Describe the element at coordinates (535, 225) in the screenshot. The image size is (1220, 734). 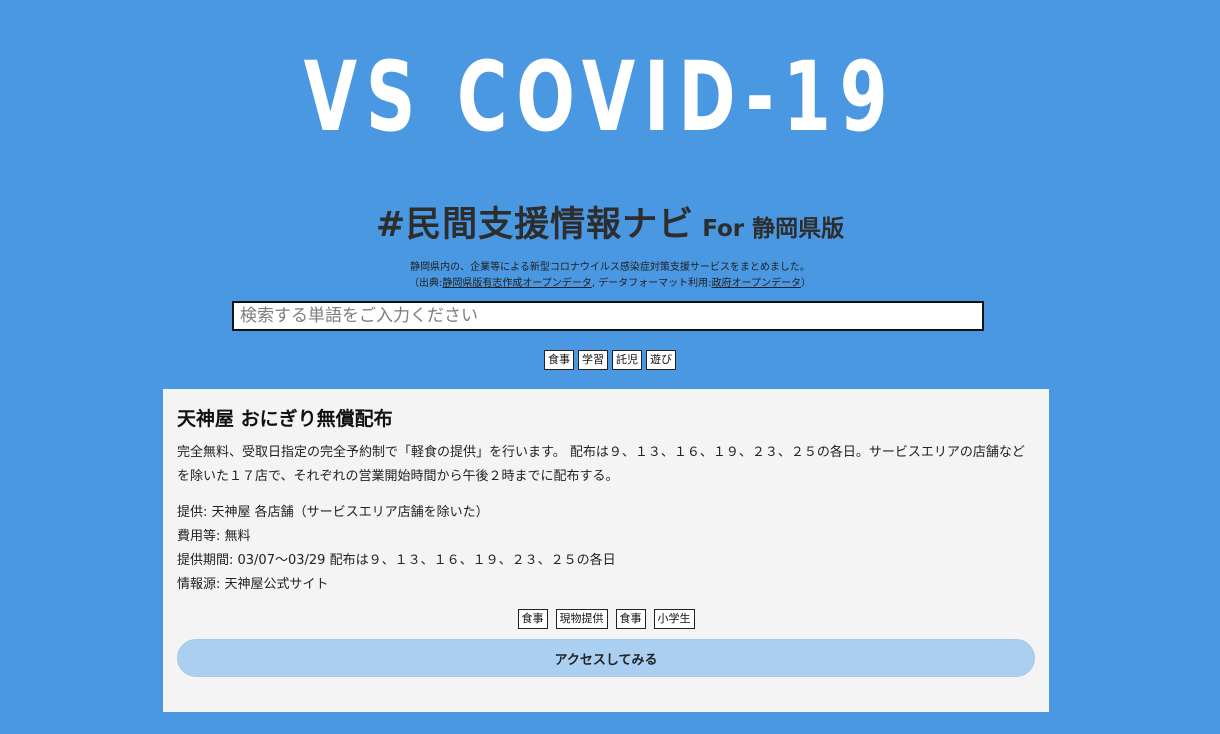
I see `page-title-main: #民間支援情報ナビ` at that location.